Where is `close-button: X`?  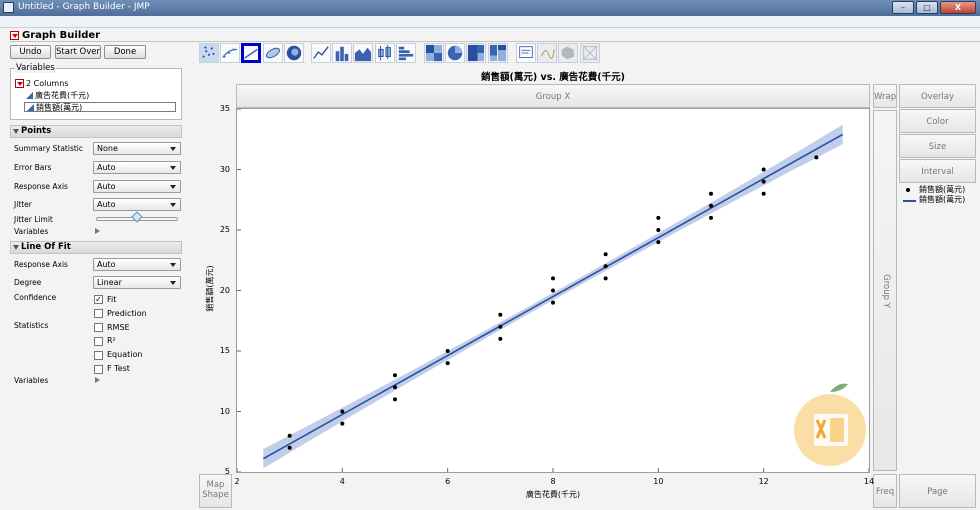 close-button: X is located at coordinates (958, 7).